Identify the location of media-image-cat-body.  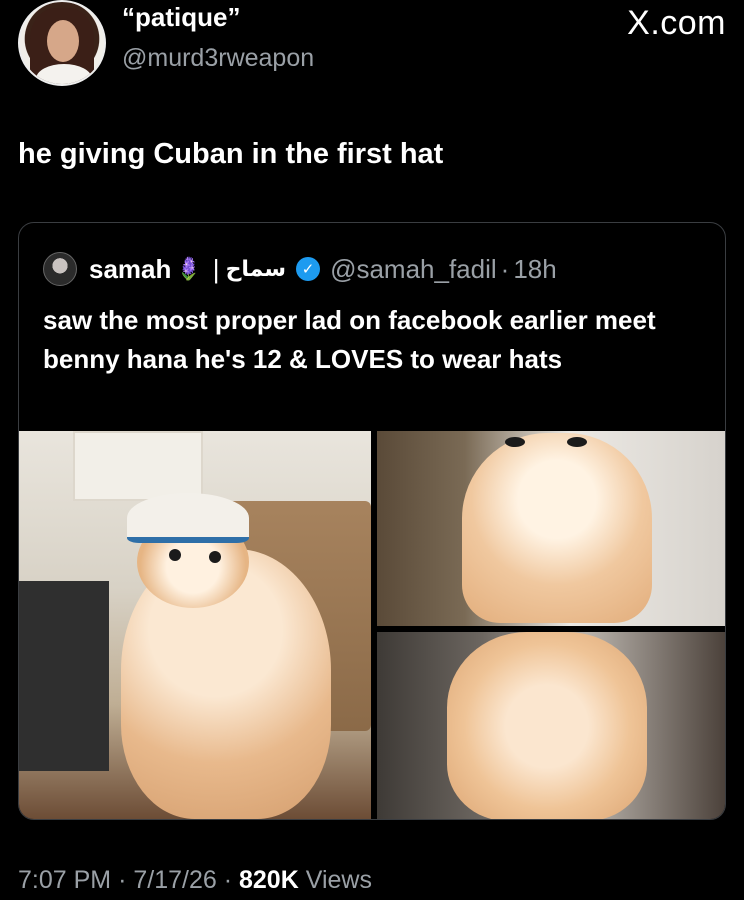
(551, 725).